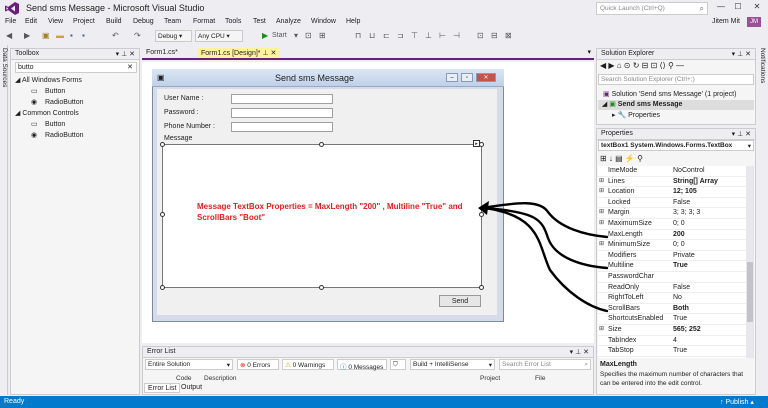 The image size is (768, 408). What do you see at coordinates (353, 21) in the screenshot?
I see `menu-help: Help` at bounding box center [353, 21].